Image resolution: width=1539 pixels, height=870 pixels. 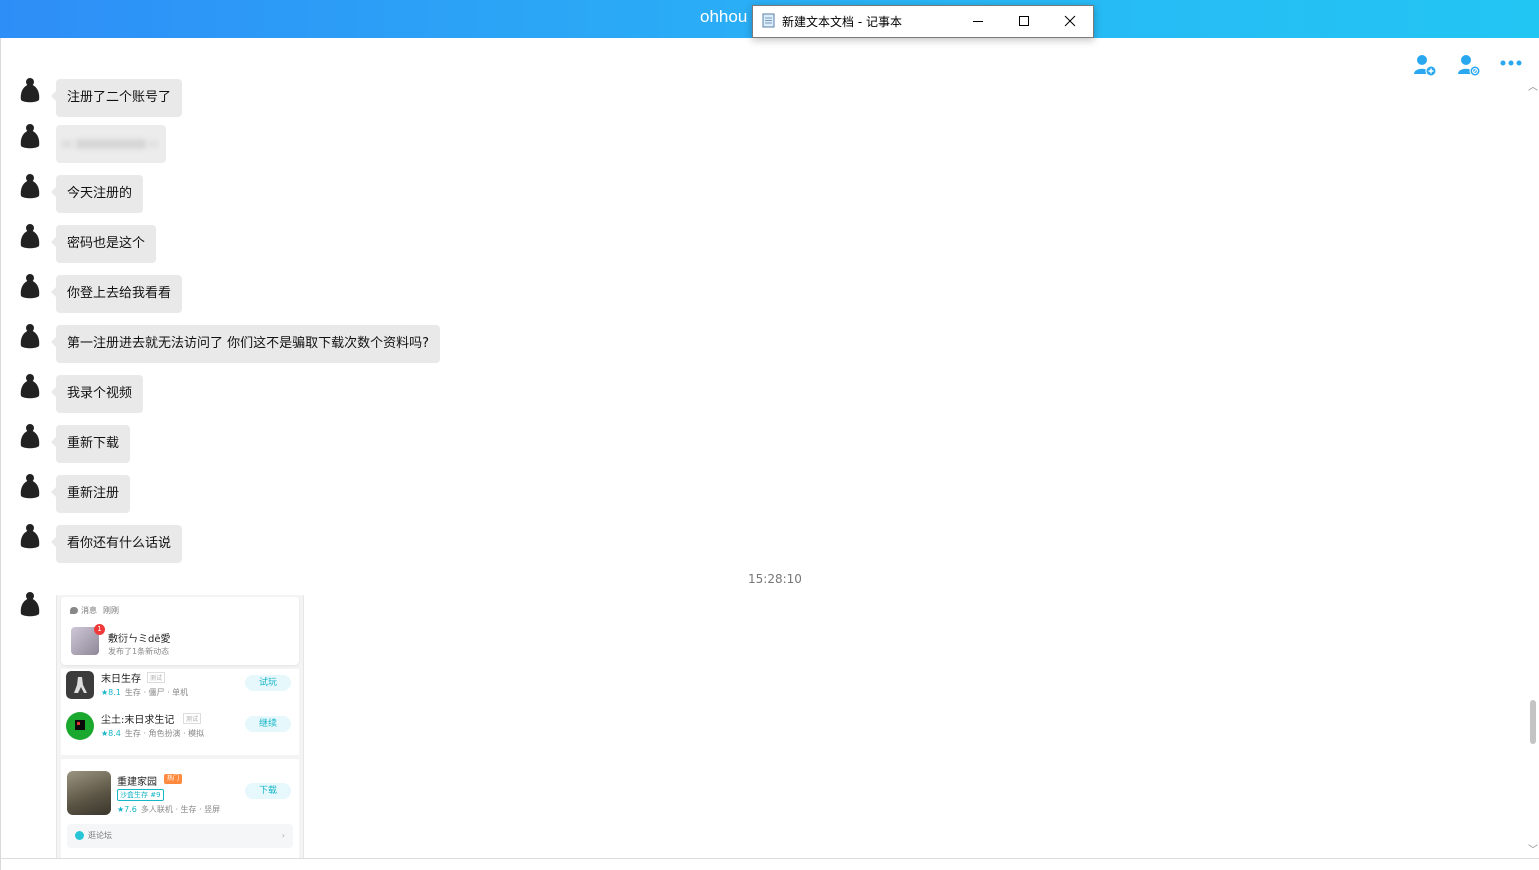 I want to click on maximize-icon, so click(x=1024, y=21).